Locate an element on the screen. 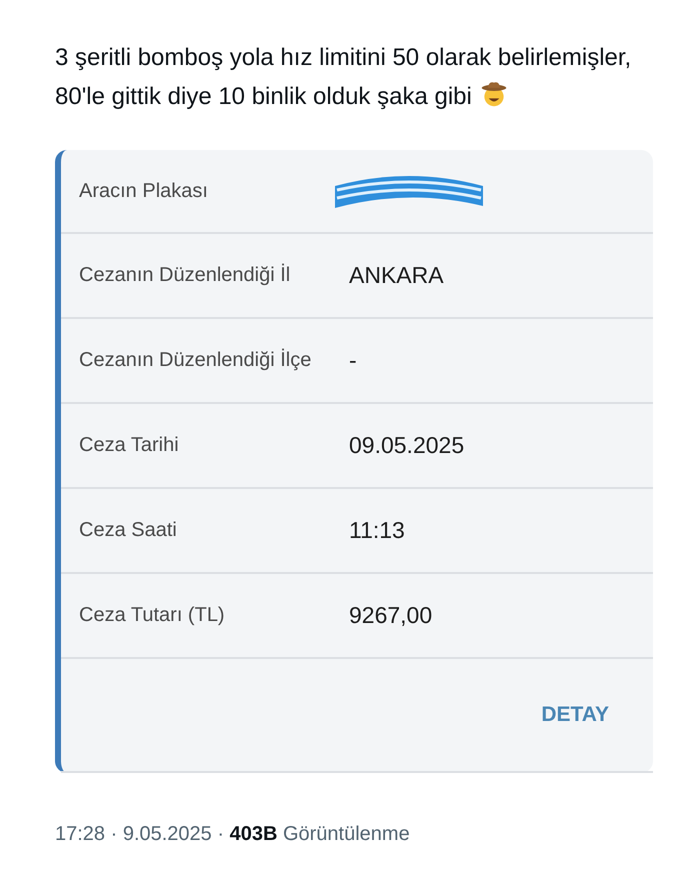 The image size is (679, 892). detail-button: DETAY is located at coordinates (575, 715).